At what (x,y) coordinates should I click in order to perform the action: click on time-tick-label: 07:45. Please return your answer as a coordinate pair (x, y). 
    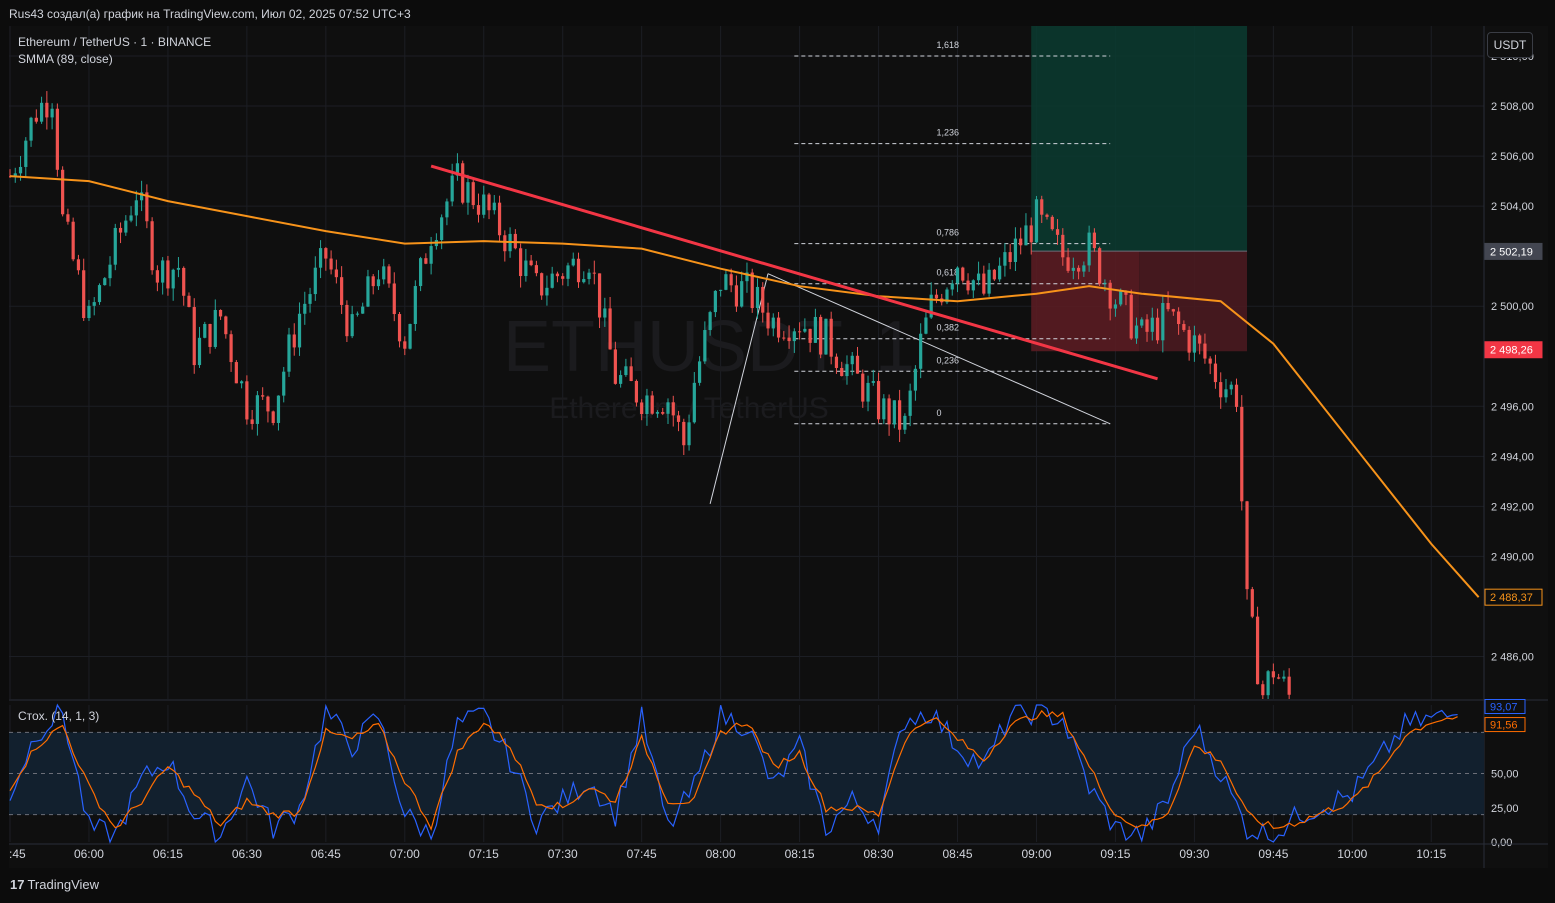
    Looking at the image, I should click on (642, 854).